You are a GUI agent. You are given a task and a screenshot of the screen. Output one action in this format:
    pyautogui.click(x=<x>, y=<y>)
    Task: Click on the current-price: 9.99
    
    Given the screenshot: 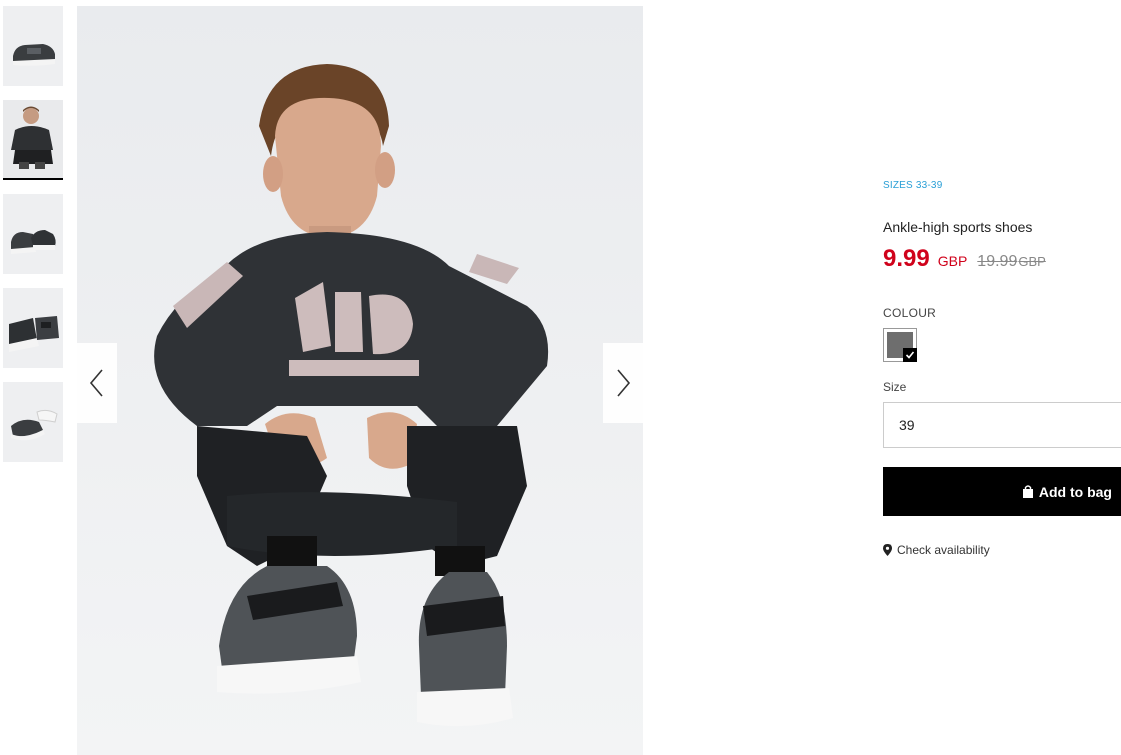 What is the action you would take?
    pyautogui.click(x=906, y=258)
    